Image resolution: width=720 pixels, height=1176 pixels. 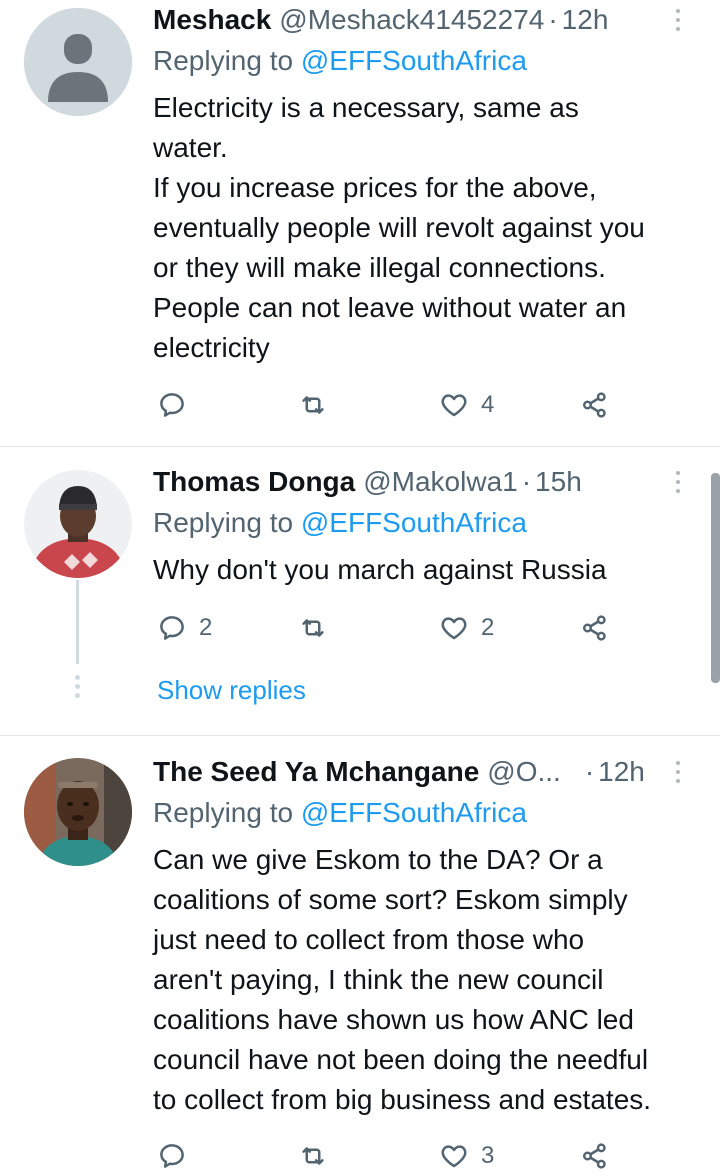 What do you see at coordinates (715, 578) in the screenshot?
I see `scrollbar-thumb` at bounding box center [715, 578].